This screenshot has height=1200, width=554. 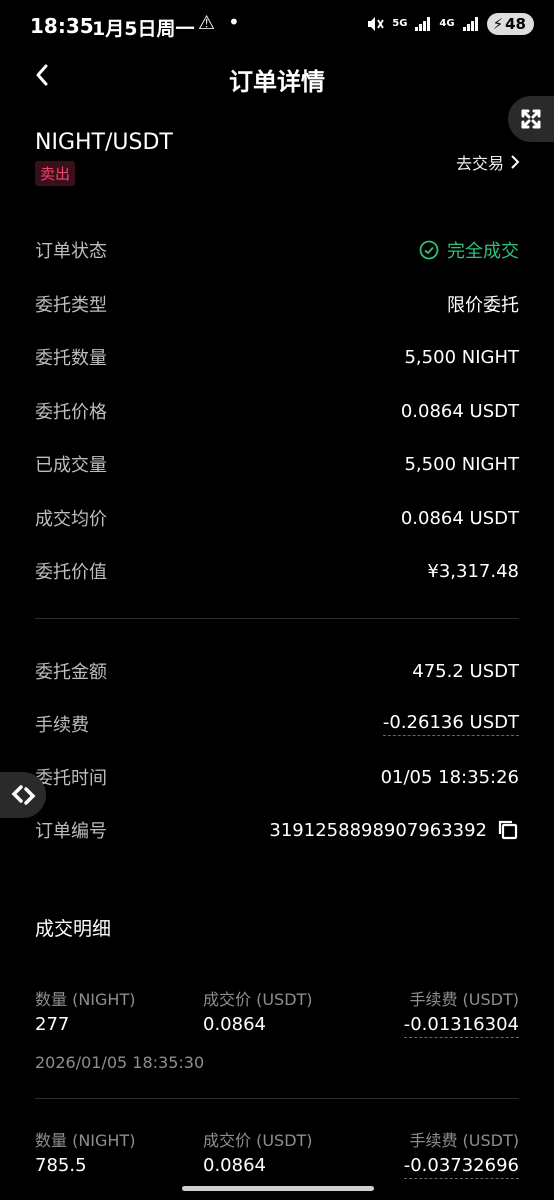 I want to click on status-time: 18:35, so click(x=62, y=26).